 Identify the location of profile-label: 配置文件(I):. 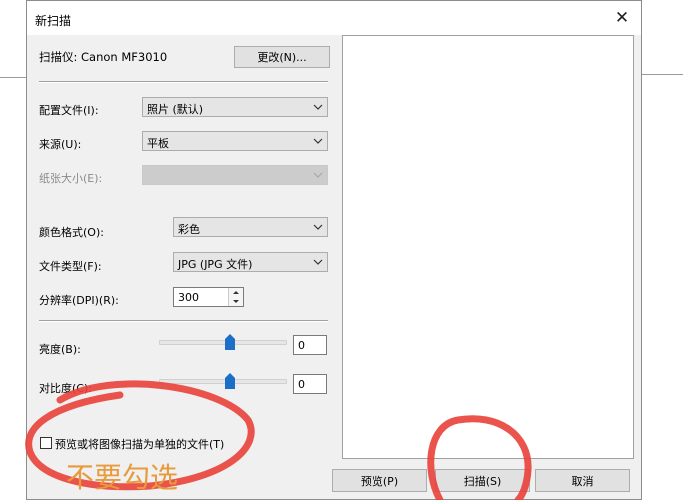
(69, 110).